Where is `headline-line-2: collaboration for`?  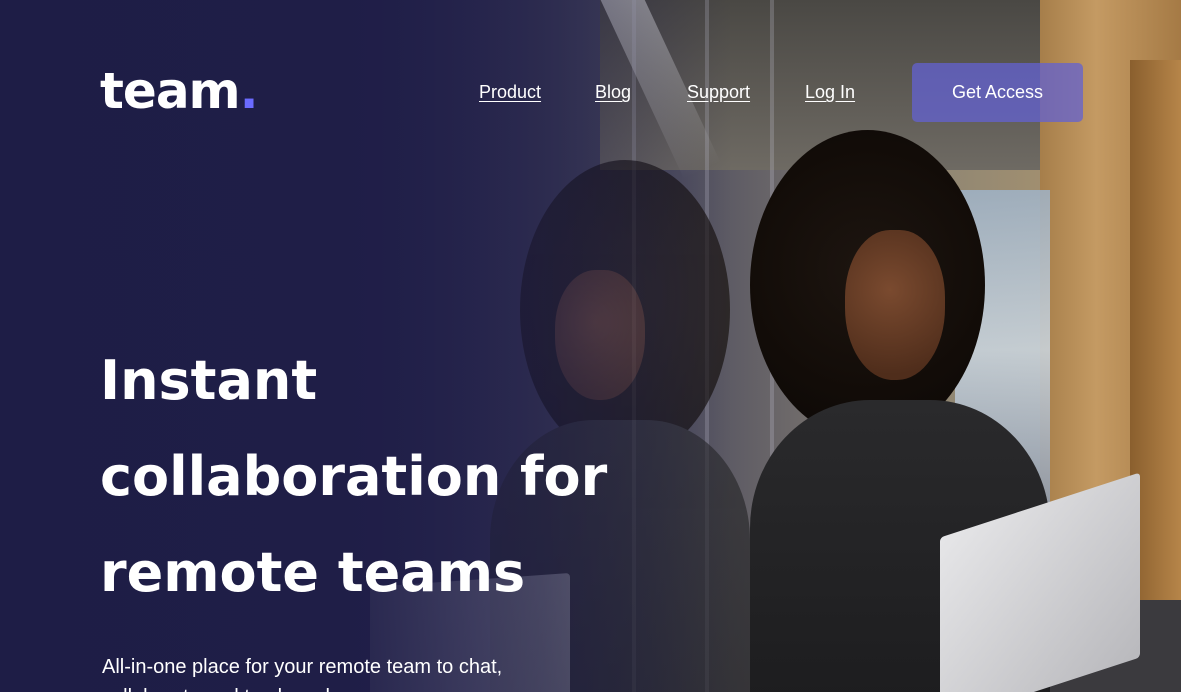
headline-line-2: collaboration for is located at coordinates (354, 476).